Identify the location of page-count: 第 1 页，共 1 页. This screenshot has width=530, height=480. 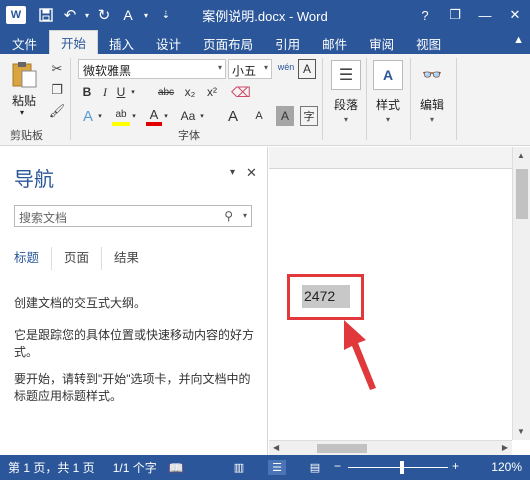
(51, 467).